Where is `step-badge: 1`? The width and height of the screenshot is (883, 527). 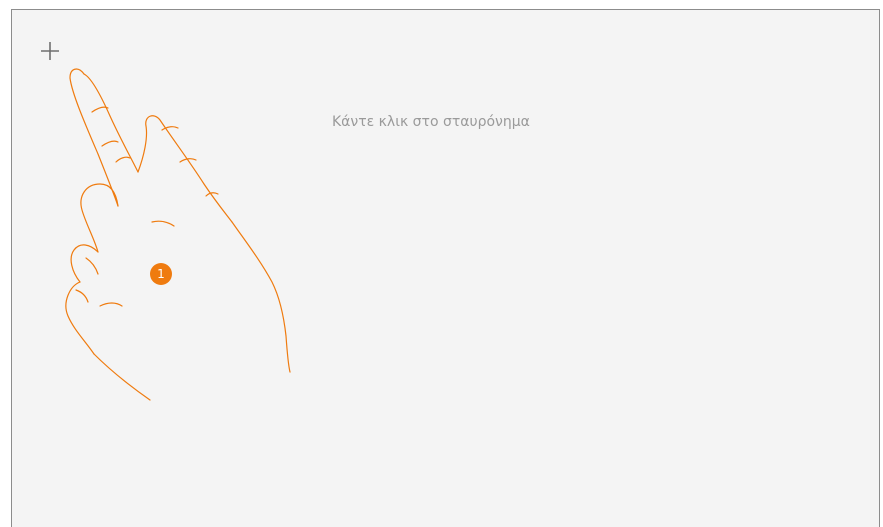
step-badge: 1 is located at coordinates (161, 274).